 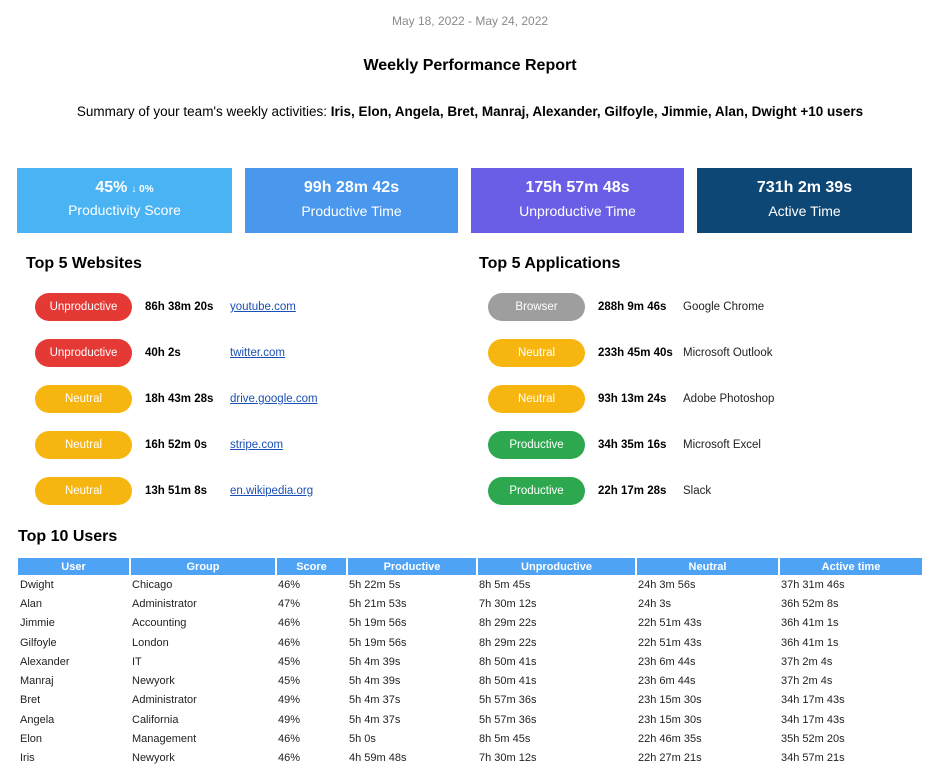 What do you see at coordinates (37, 719) in the screenshot?
I see `user-name: Angela` at bounding box center [37, 719].